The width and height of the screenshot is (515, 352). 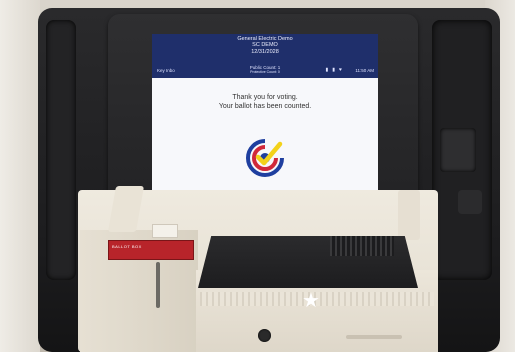 What do you see at coordinates (151, 250) in the screenshot?
I see `red-warning-label` at bounding box center [151, 250].